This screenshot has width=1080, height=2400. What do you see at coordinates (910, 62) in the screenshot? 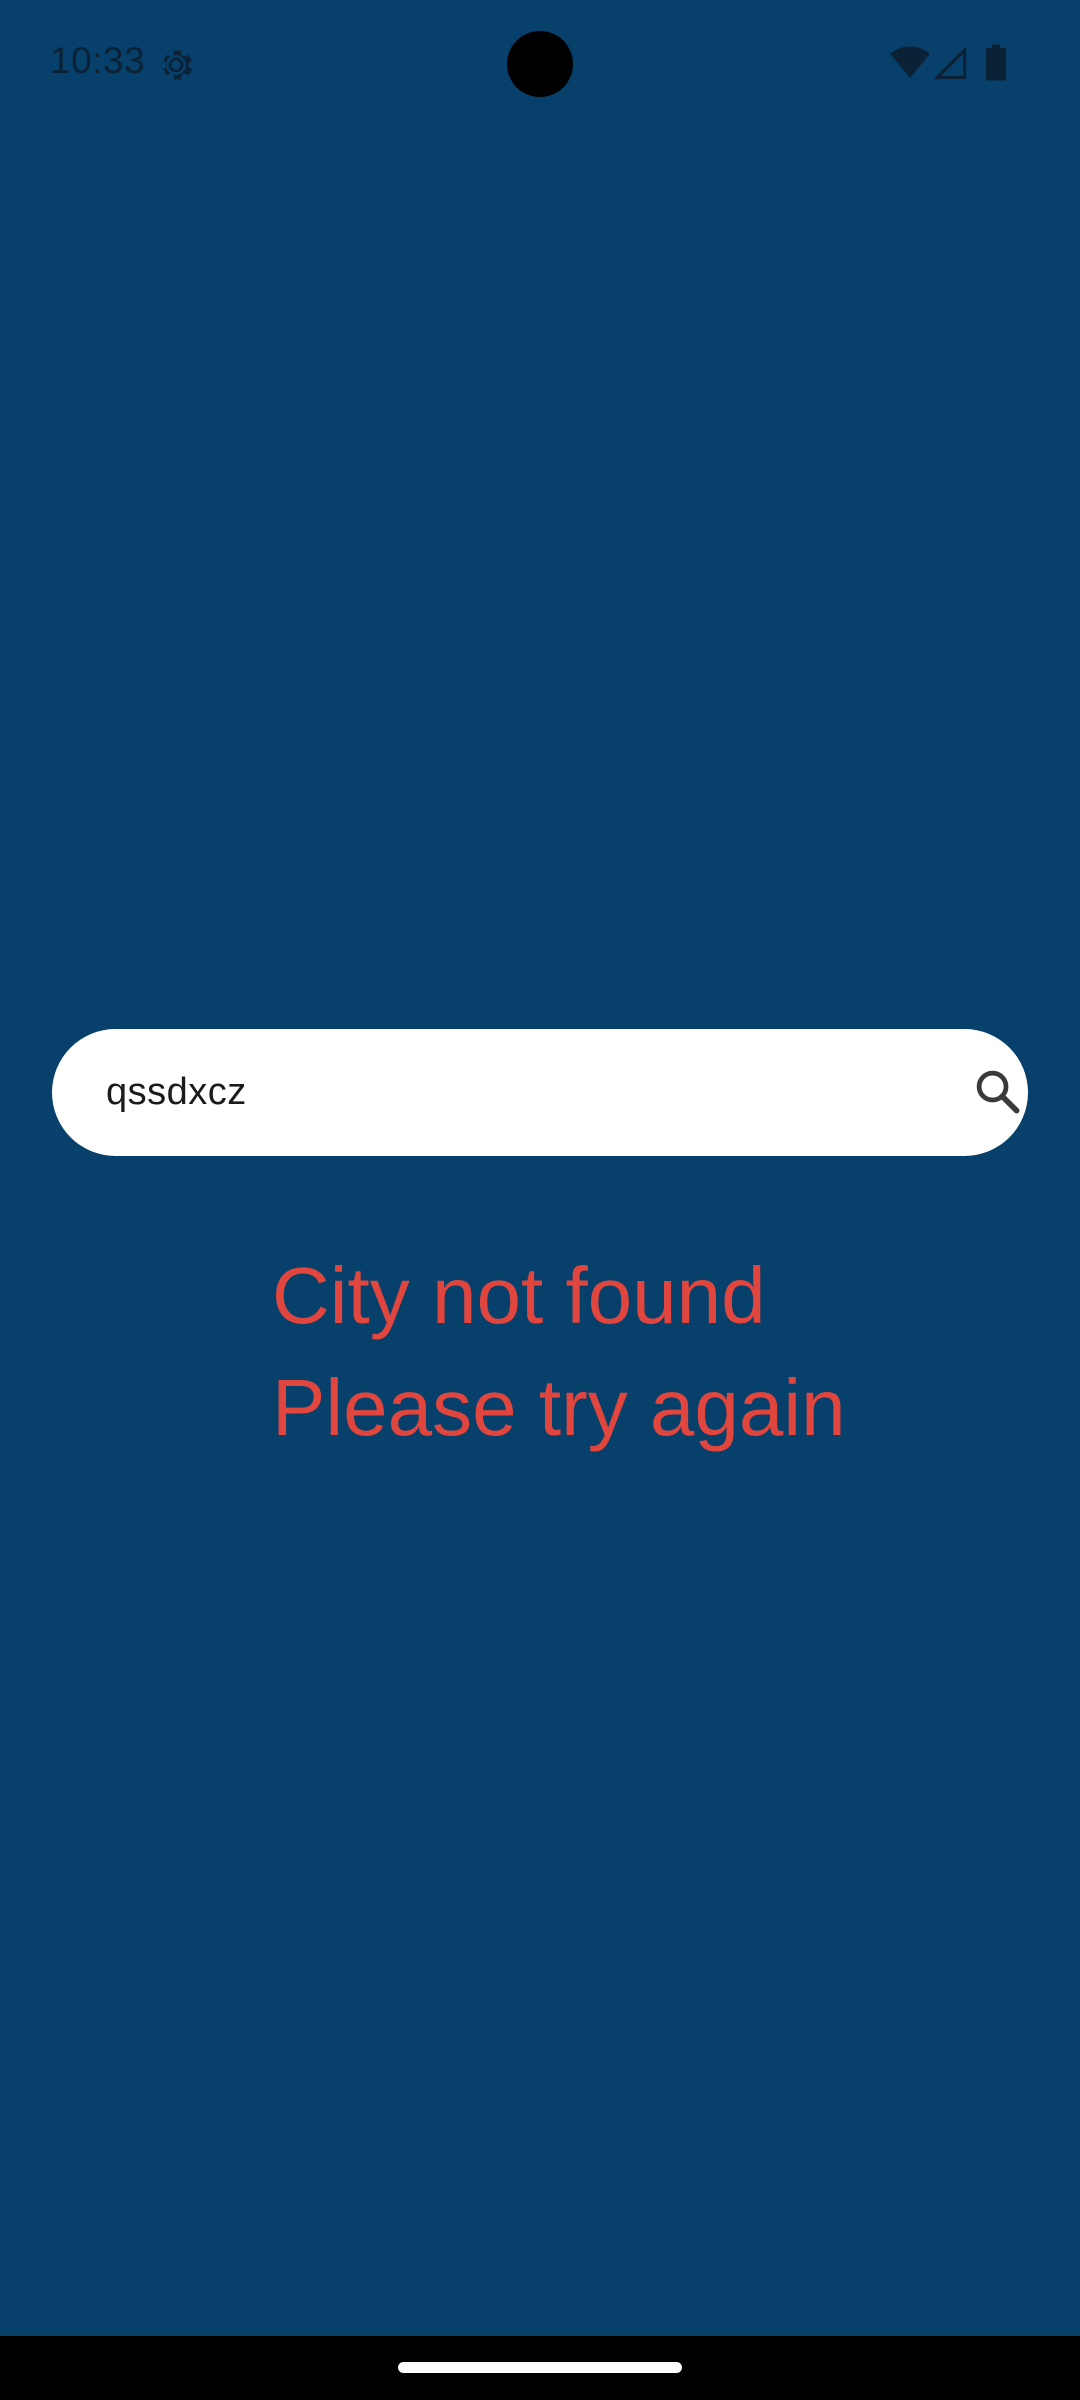
I see `wifi-icon` at bounding box center [910, 62].